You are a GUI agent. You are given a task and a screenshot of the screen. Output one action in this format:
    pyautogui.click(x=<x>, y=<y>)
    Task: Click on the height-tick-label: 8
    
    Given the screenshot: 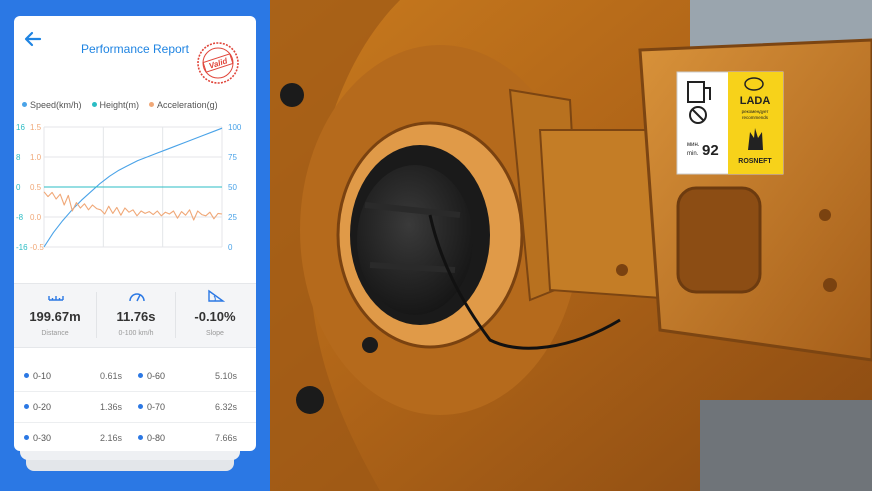 What is the action you would take?
    pyautogui.click(x=18, y=157)
    